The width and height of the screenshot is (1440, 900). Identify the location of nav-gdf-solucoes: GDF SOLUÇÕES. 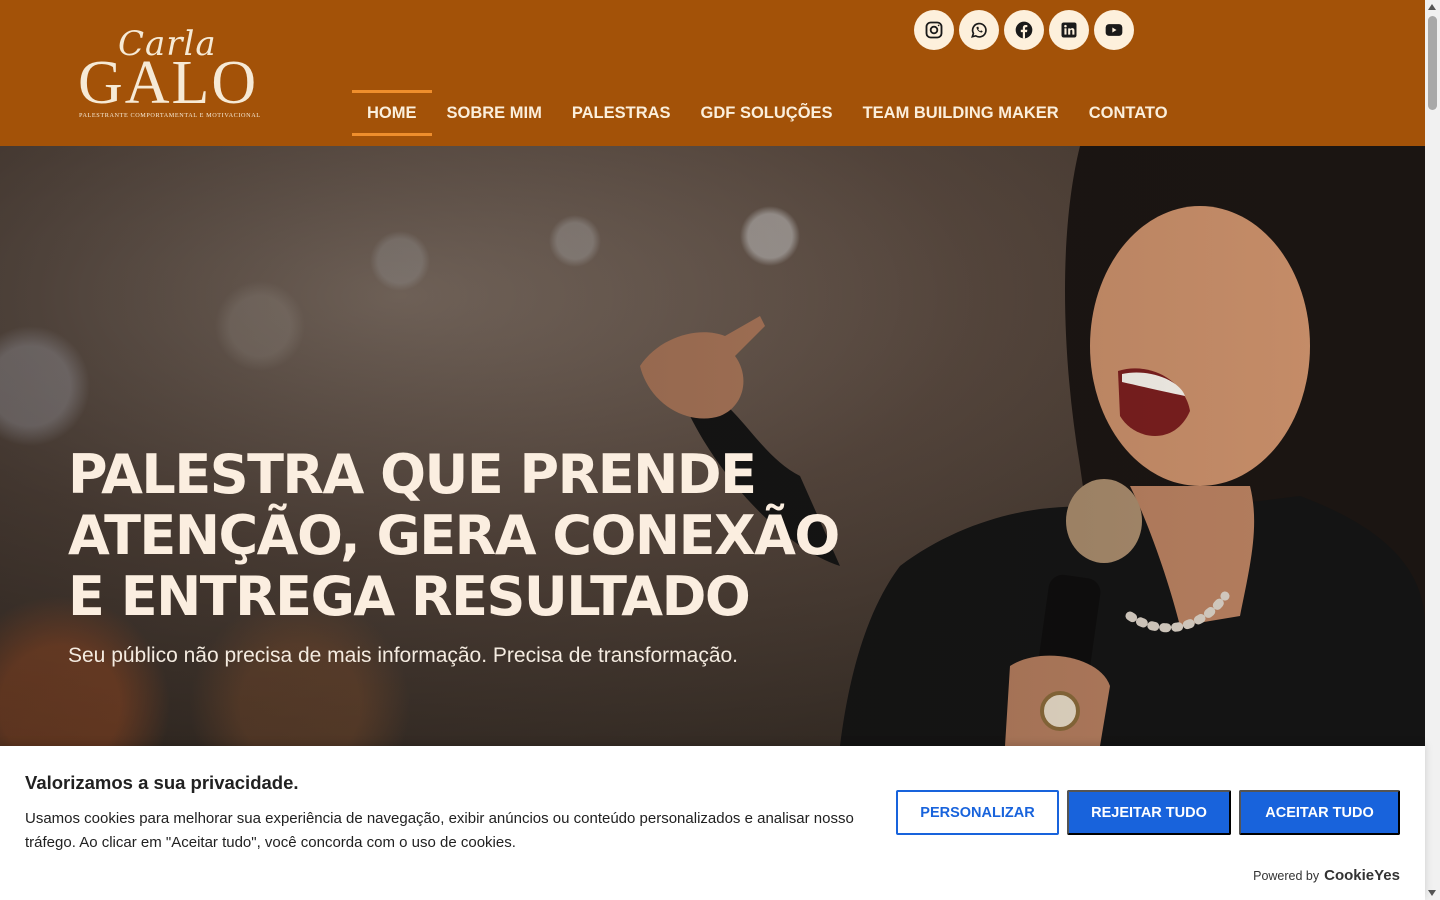
(767, 113).